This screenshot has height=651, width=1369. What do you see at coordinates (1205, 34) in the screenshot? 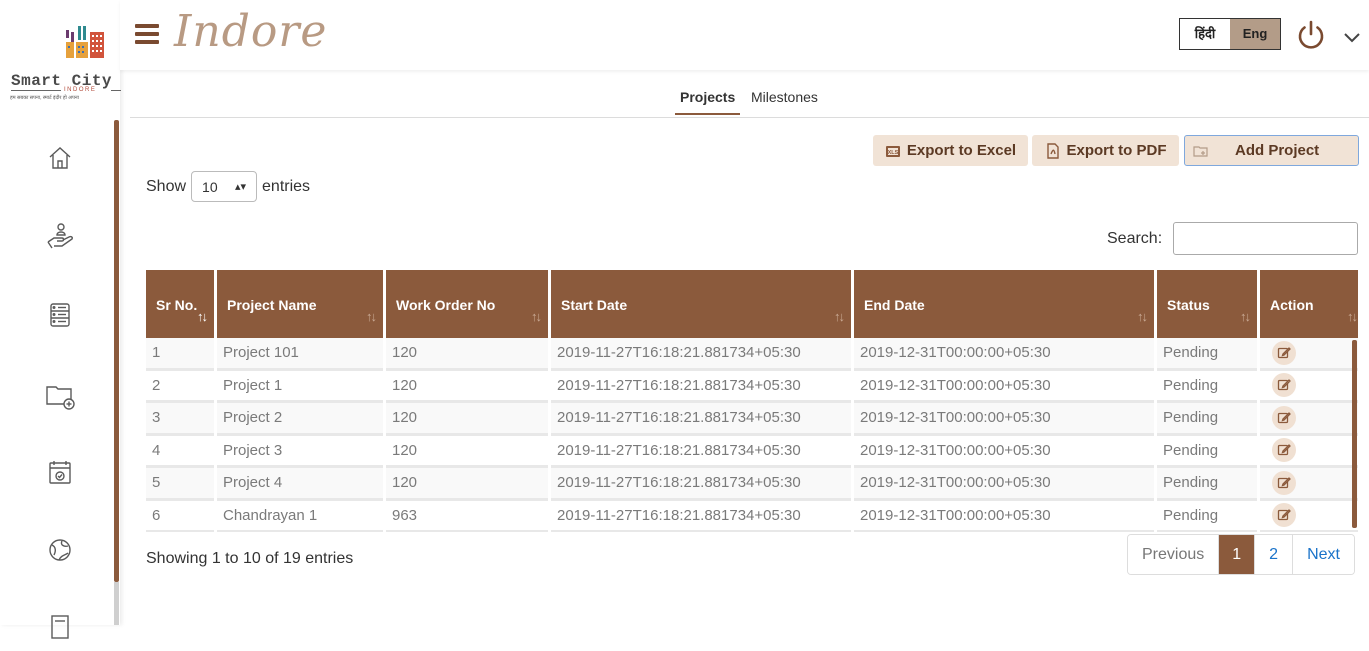
I see `lang-hindi-button: हिंदी` at bounding box center [1205, 34].